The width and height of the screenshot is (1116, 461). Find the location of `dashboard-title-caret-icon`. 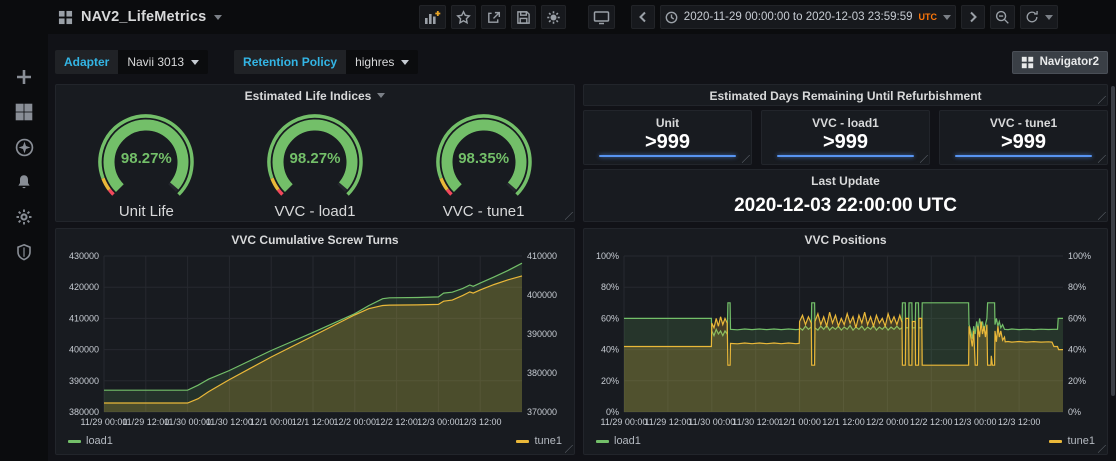

dashboard-title-caret-icon is located at coordinates (218, 17).